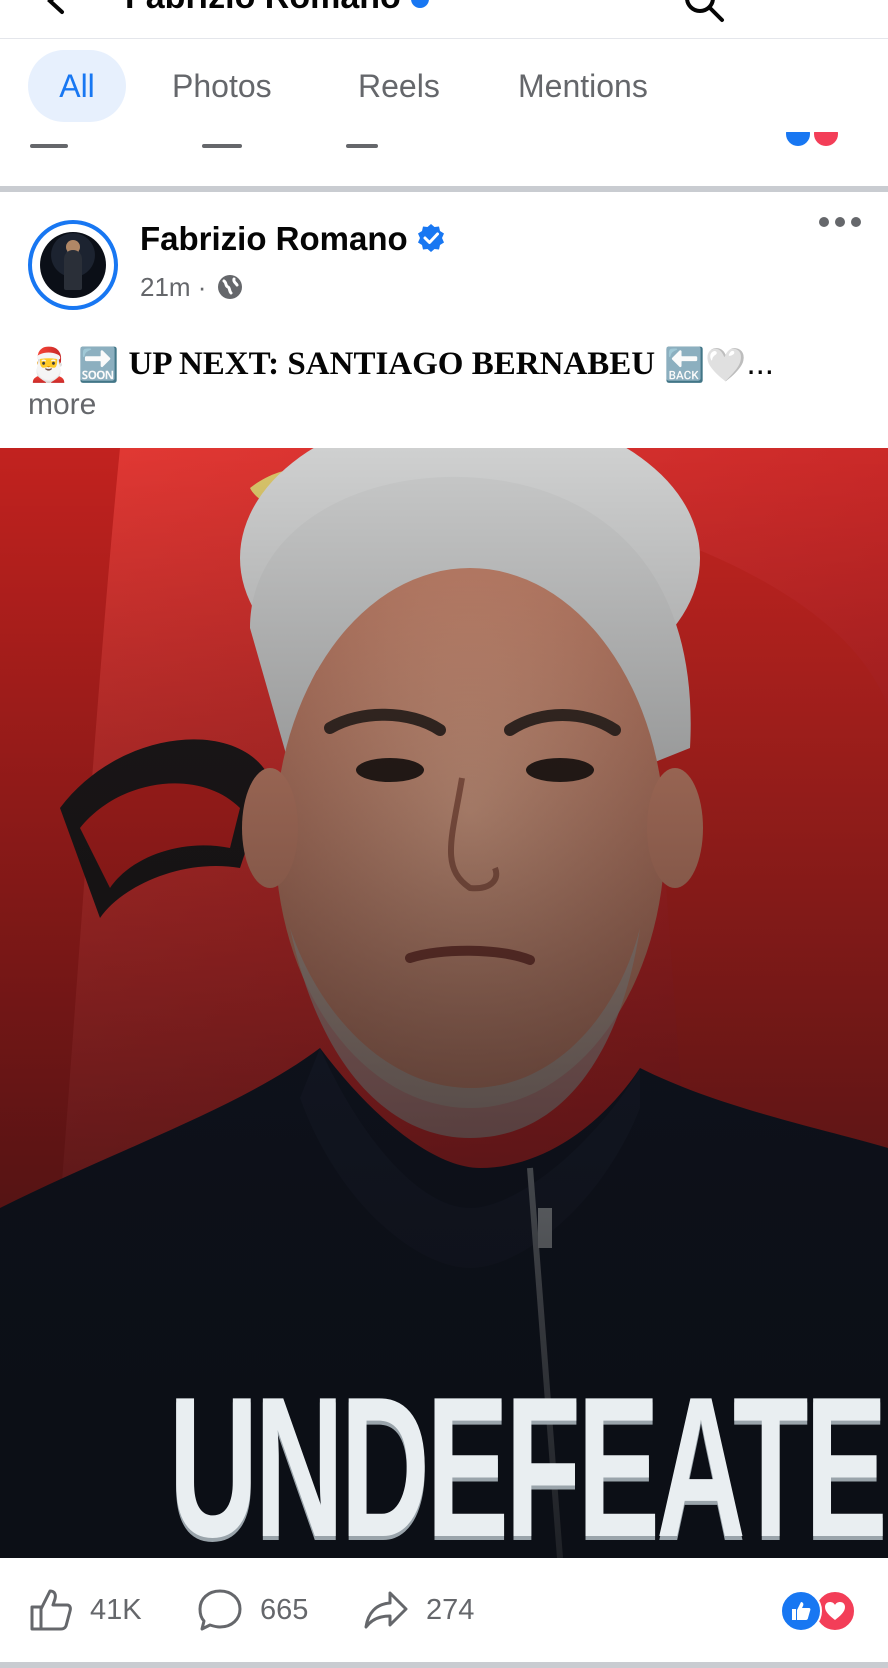 The height and width of the screenshot is (1668, 888). What do you see at coordinates (528, 1457) in the screenshot?
I see `image-headline: UNDEFEATED` at bounding box center [528, 1457].